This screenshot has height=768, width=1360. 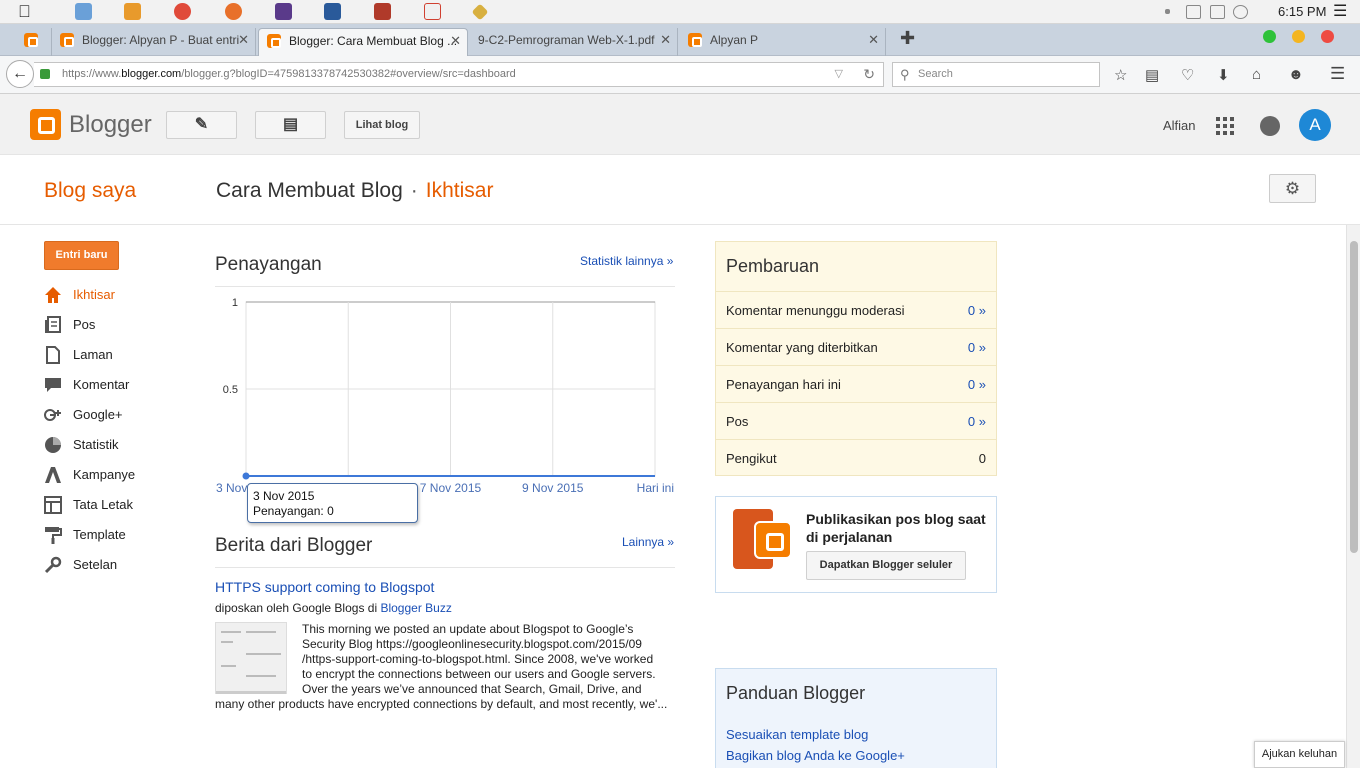 What do you see at coordinates (324, 587) in the screenshot?
I see `news-post-title: HTTPS support coming to Blogspot` at bounding box center [324, 587].